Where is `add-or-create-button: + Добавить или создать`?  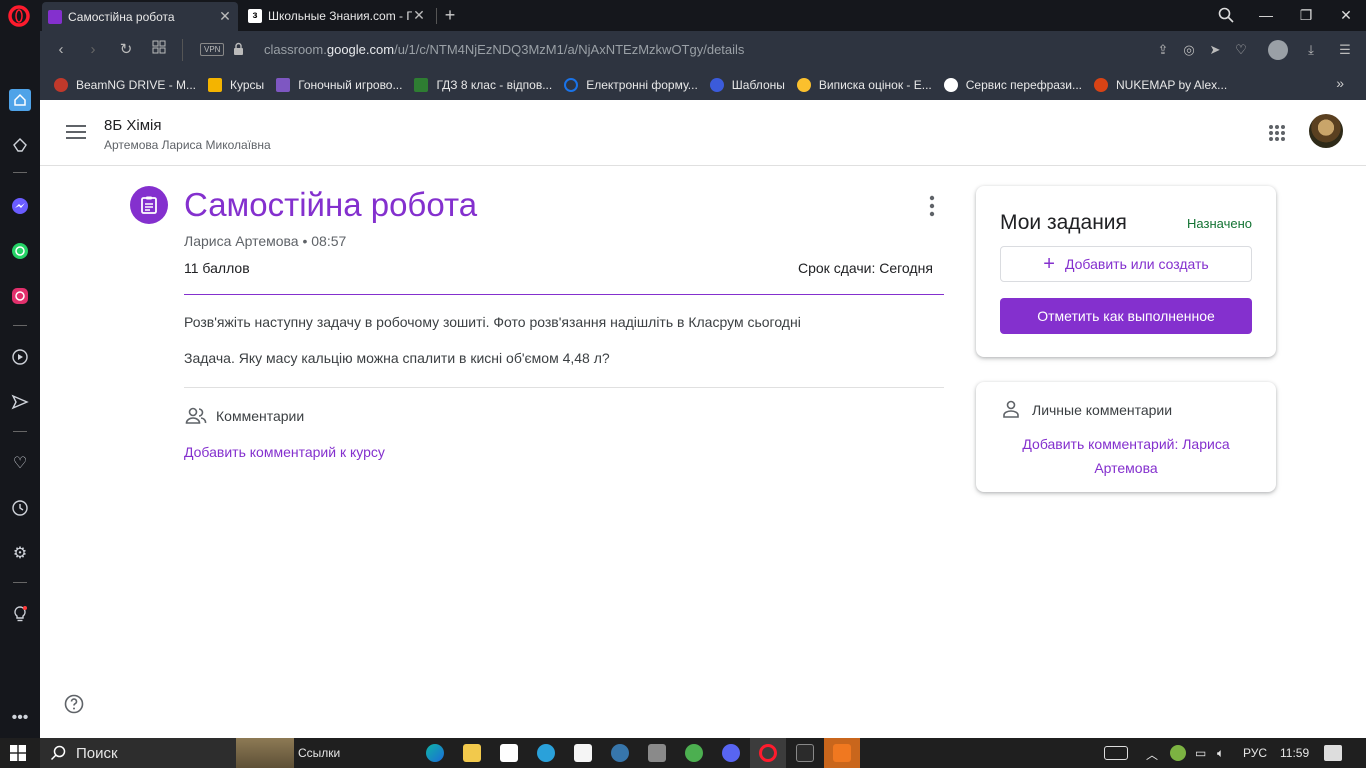
add-or-create-button: + Добавить или создать is located at coordinates (1126, 264).